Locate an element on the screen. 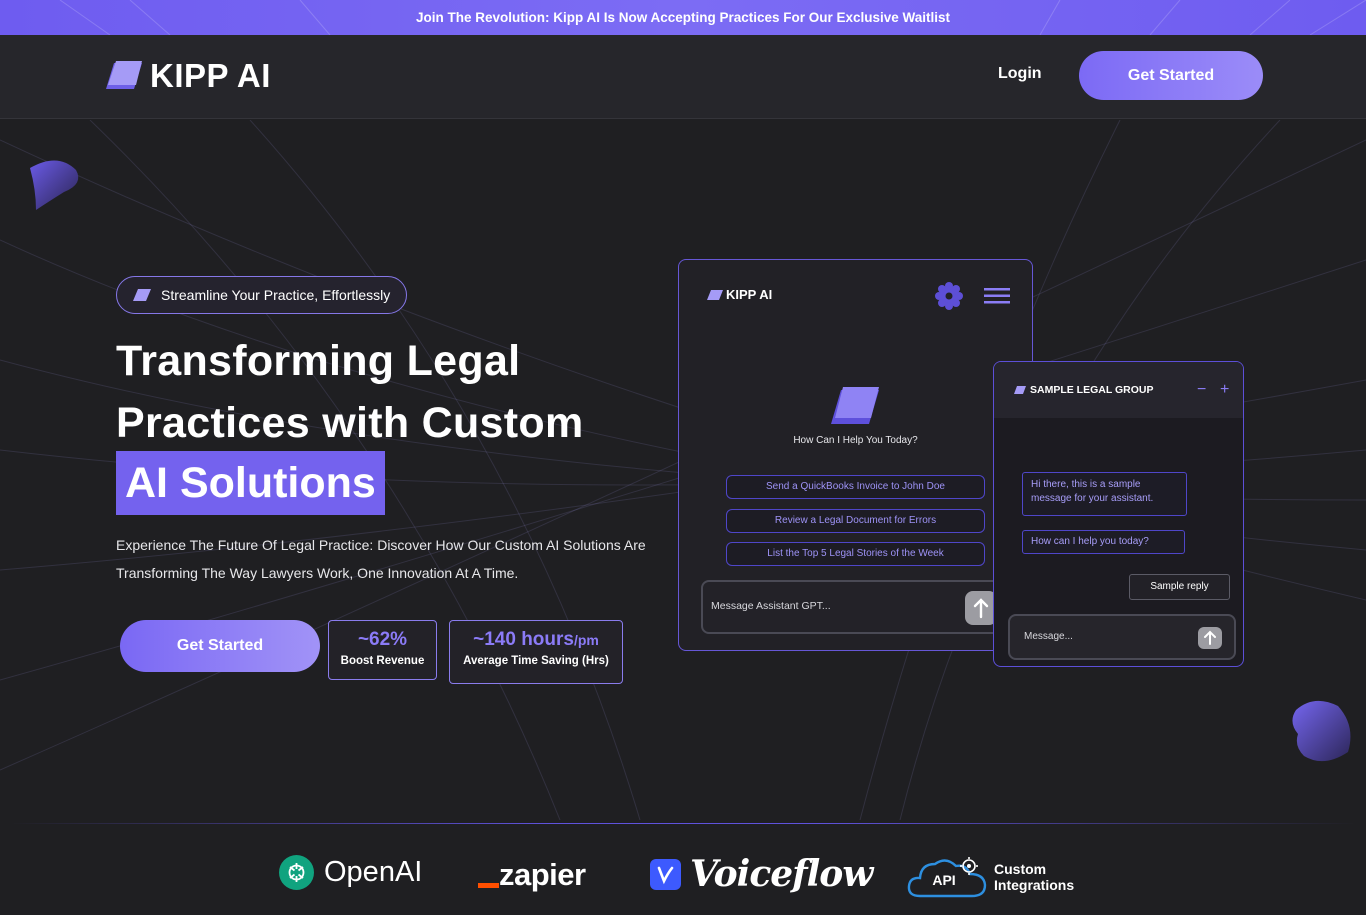  stat-value: ~140 hours/pm is located at coordinates (536, 639).